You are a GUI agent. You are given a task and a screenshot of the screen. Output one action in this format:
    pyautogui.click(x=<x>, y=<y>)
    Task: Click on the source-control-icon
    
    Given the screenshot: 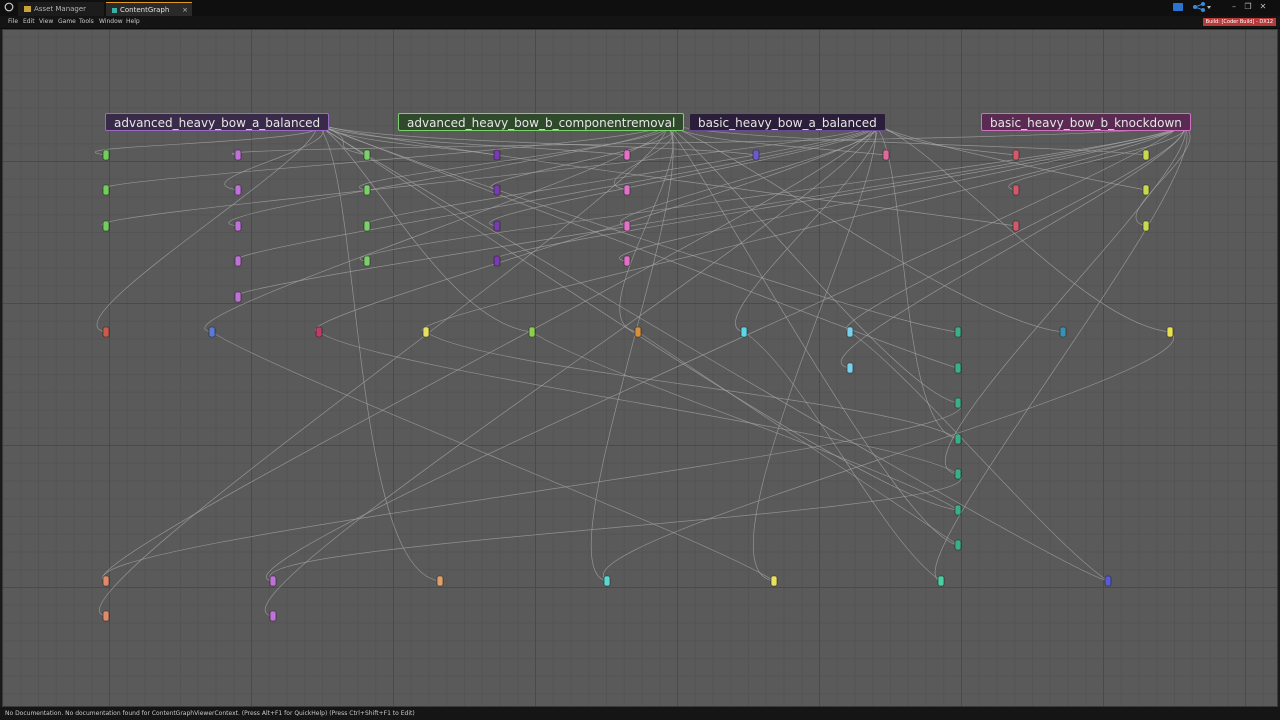 What is the action you would take?
    pyautogui.click(x=1178, y=7)
    